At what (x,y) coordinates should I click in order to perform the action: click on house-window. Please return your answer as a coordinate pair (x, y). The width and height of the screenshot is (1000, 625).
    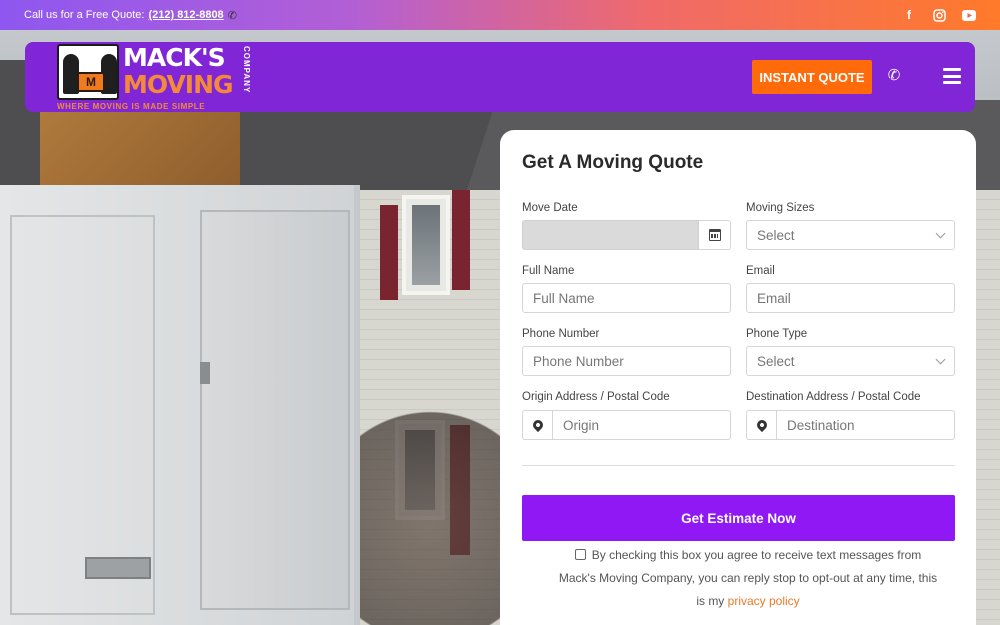
    Looking at the image, I should click on (426, 245).